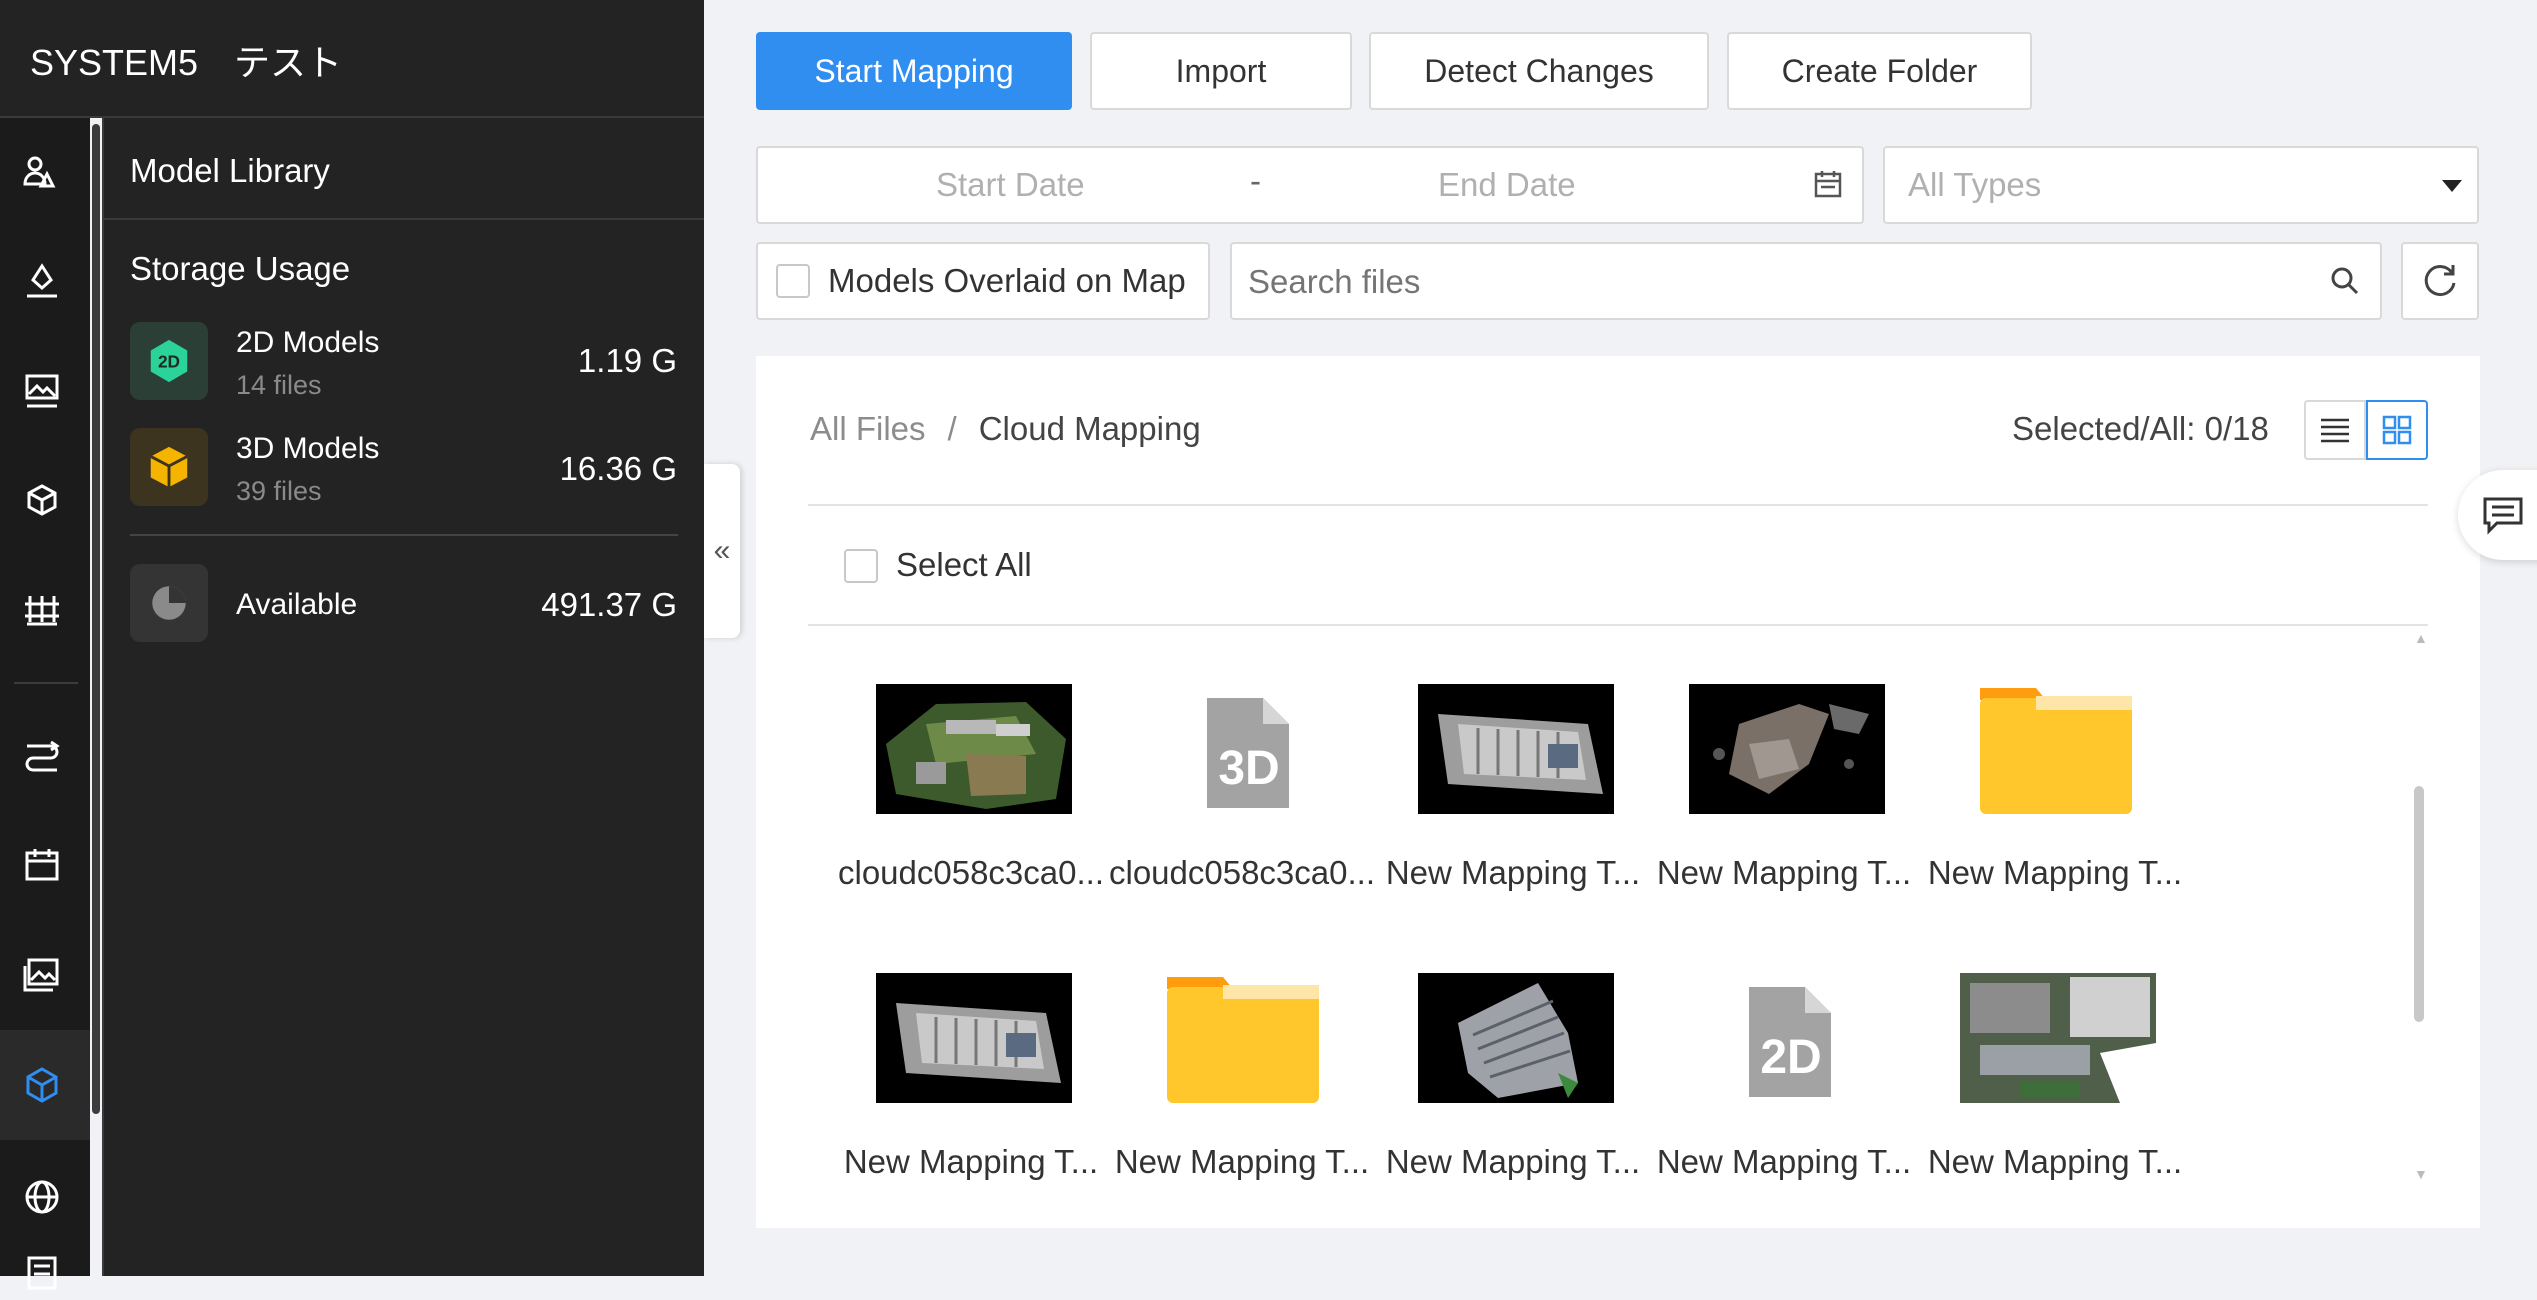  I want to click on breadcrumb: All Files / Cloud Mapping, so click(1005, 429).